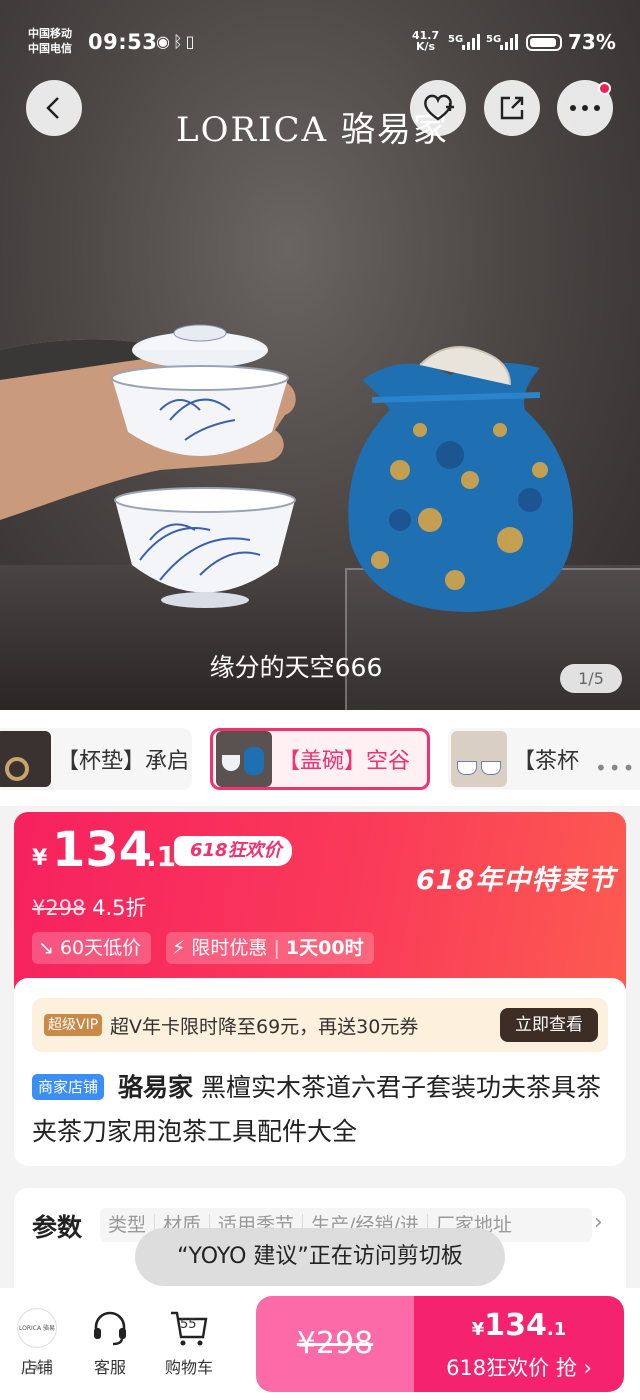  Describe the element at coordinates (59, 908) in the screenshot. I see `original-price: ¥298` at that location.